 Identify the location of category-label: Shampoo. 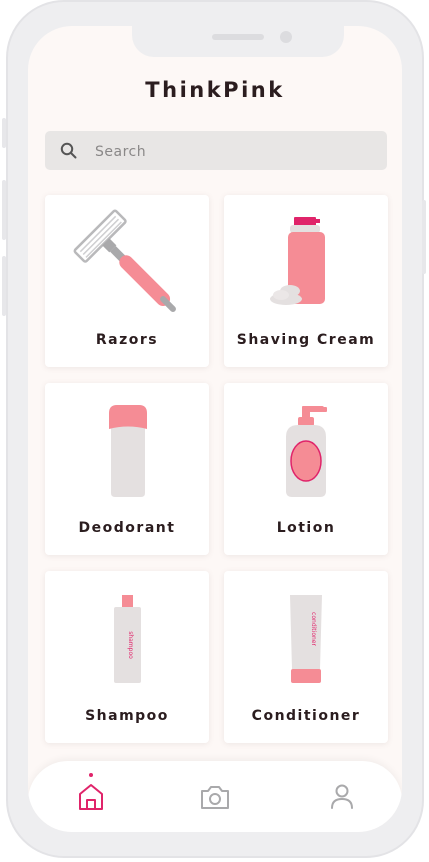
(127, 716).